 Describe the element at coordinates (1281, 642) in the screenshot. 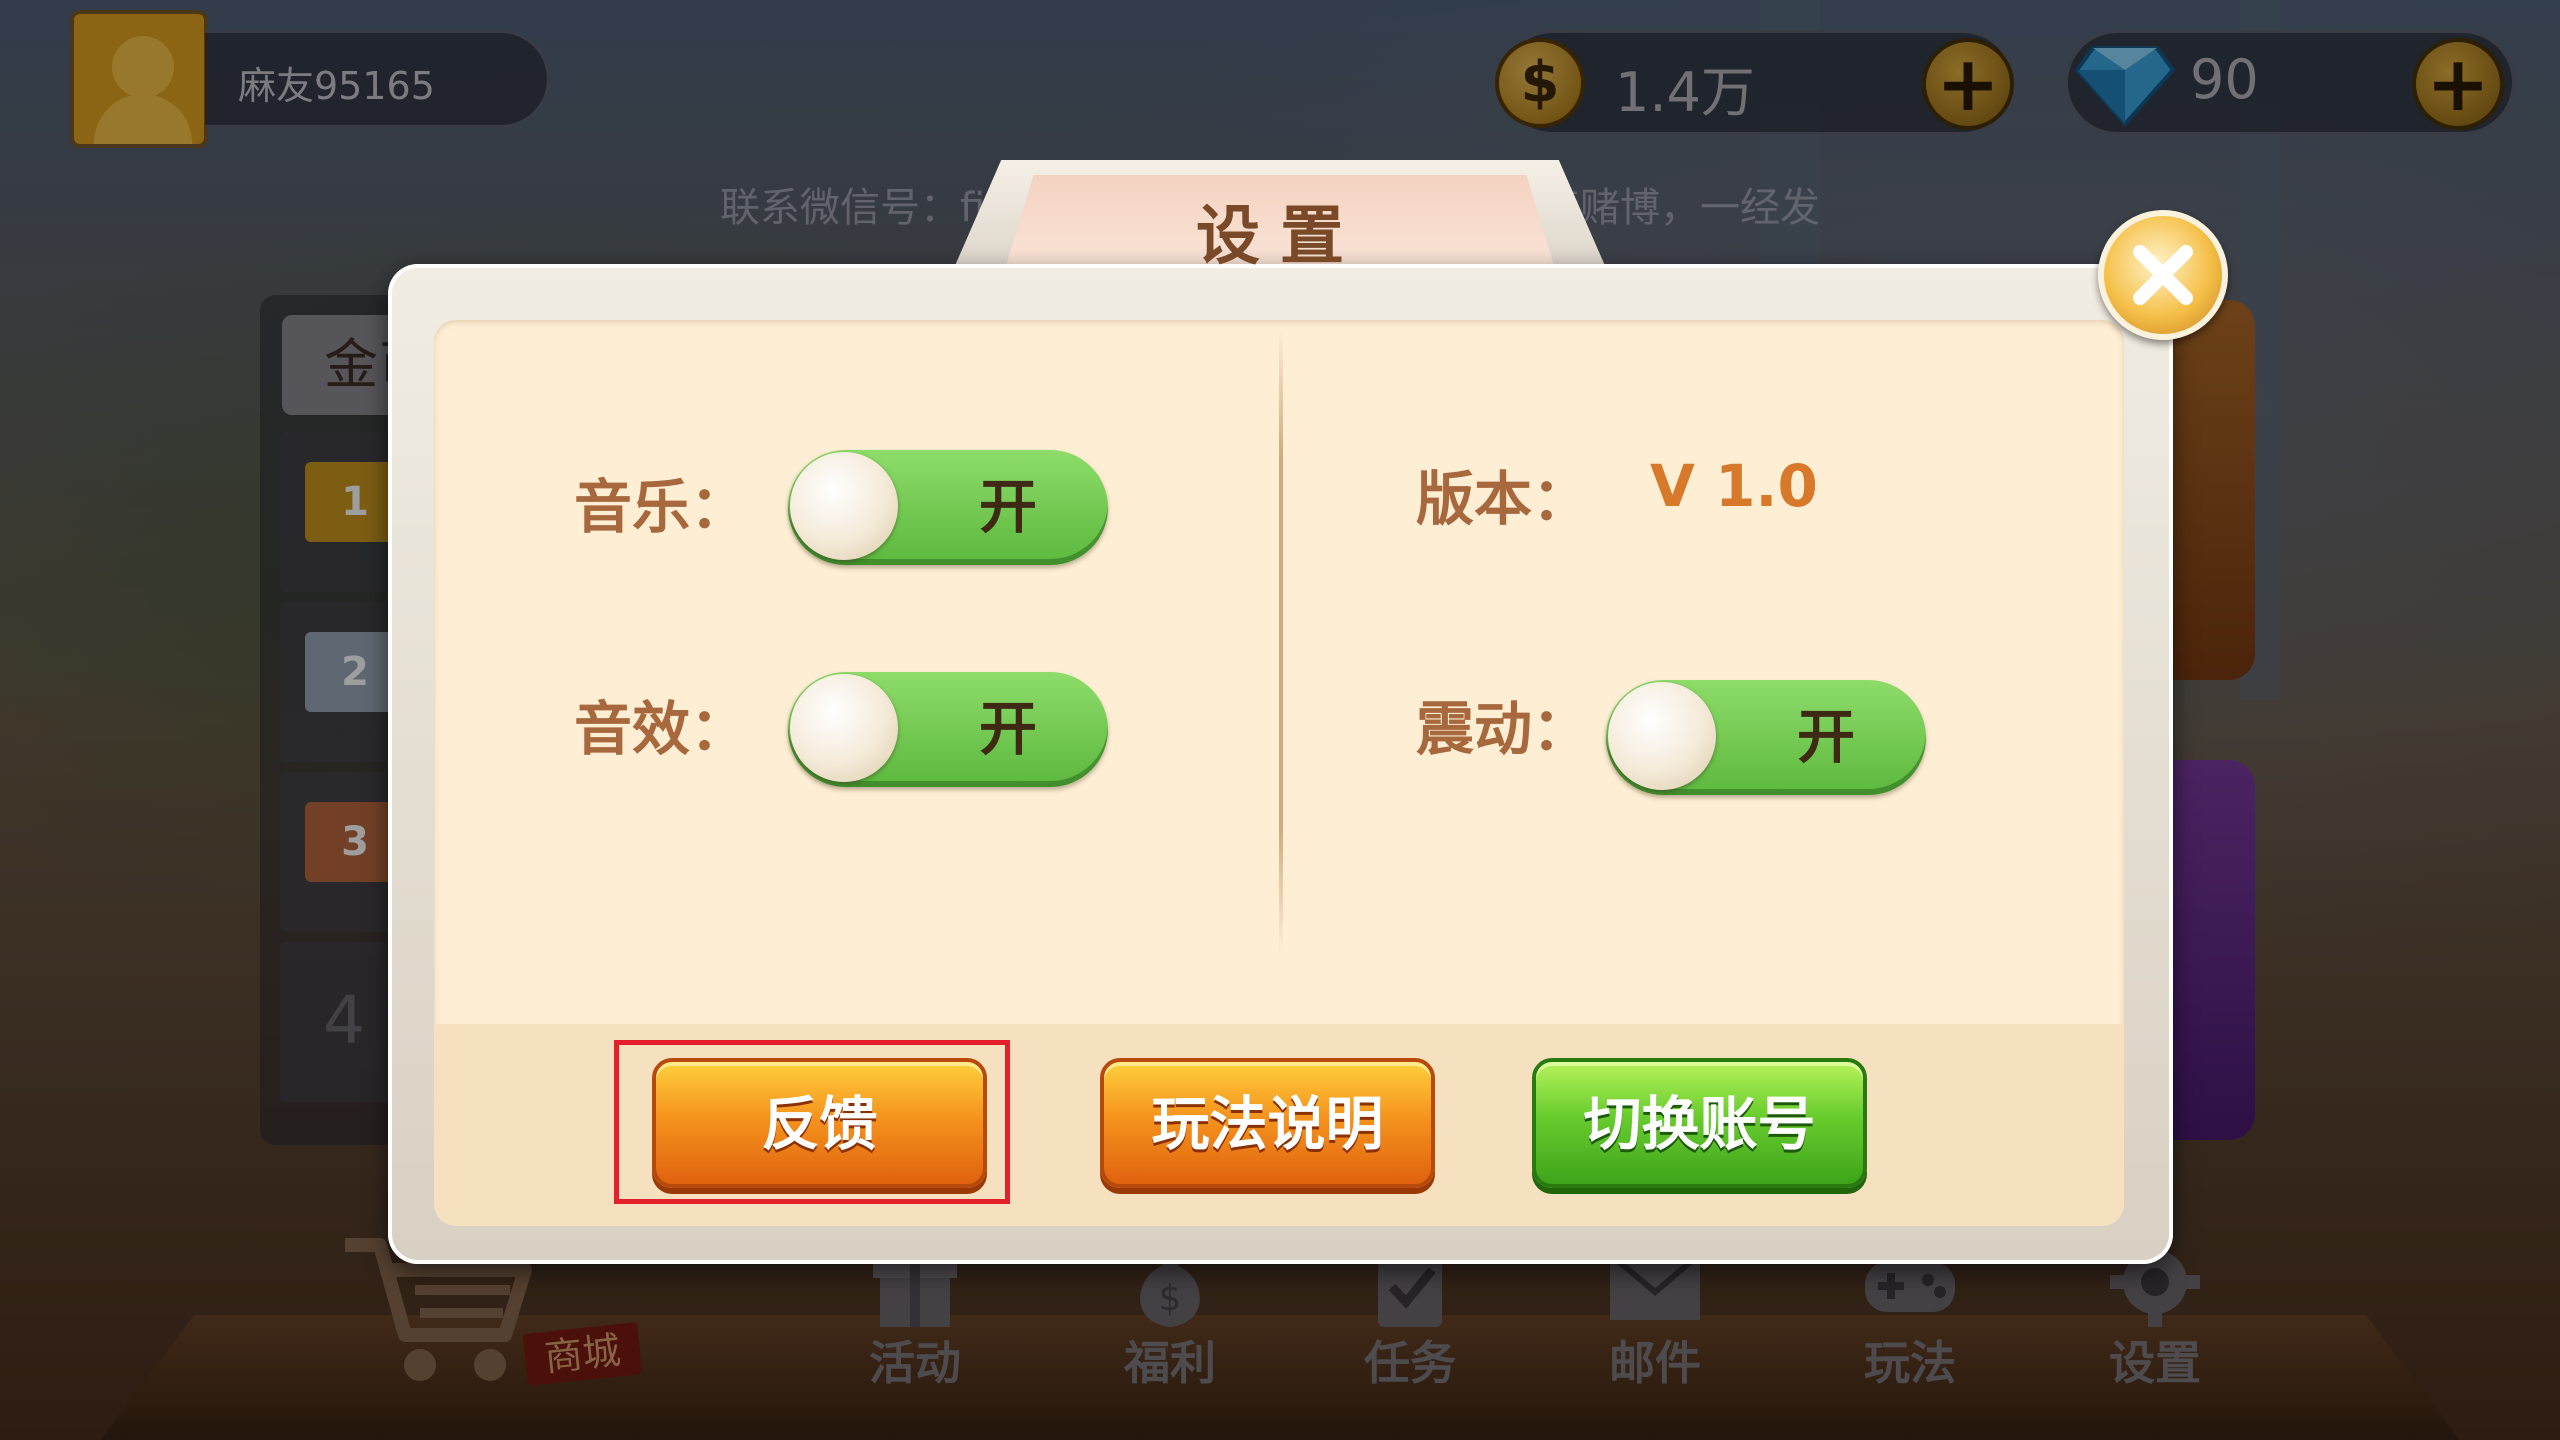

I see `column-divider` at that location.